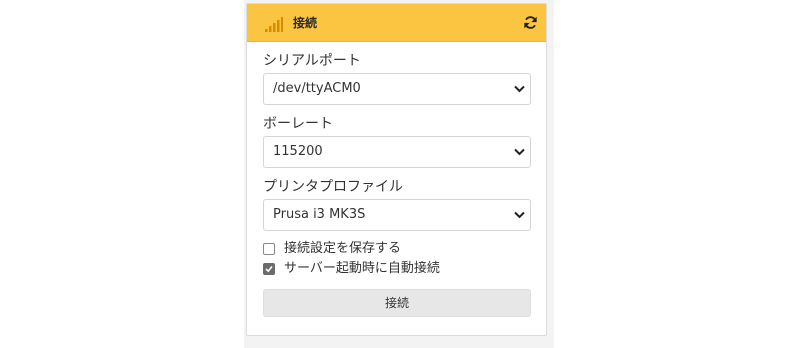 This screenshot has width=800, height=348. Describe the element at coordinates (312, 61) in the screenshot. I see `serial-port-label: シリアルポート` at that location.